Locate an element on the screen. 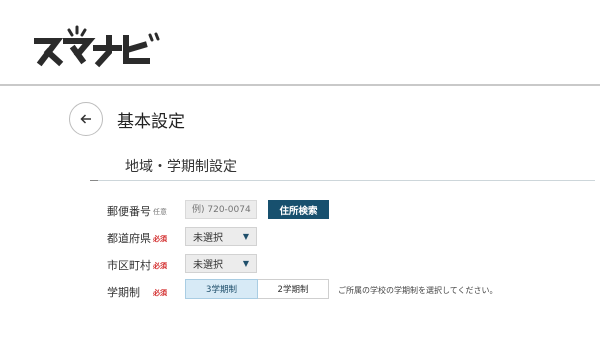  header-divider is located at coordinates (300, 85).